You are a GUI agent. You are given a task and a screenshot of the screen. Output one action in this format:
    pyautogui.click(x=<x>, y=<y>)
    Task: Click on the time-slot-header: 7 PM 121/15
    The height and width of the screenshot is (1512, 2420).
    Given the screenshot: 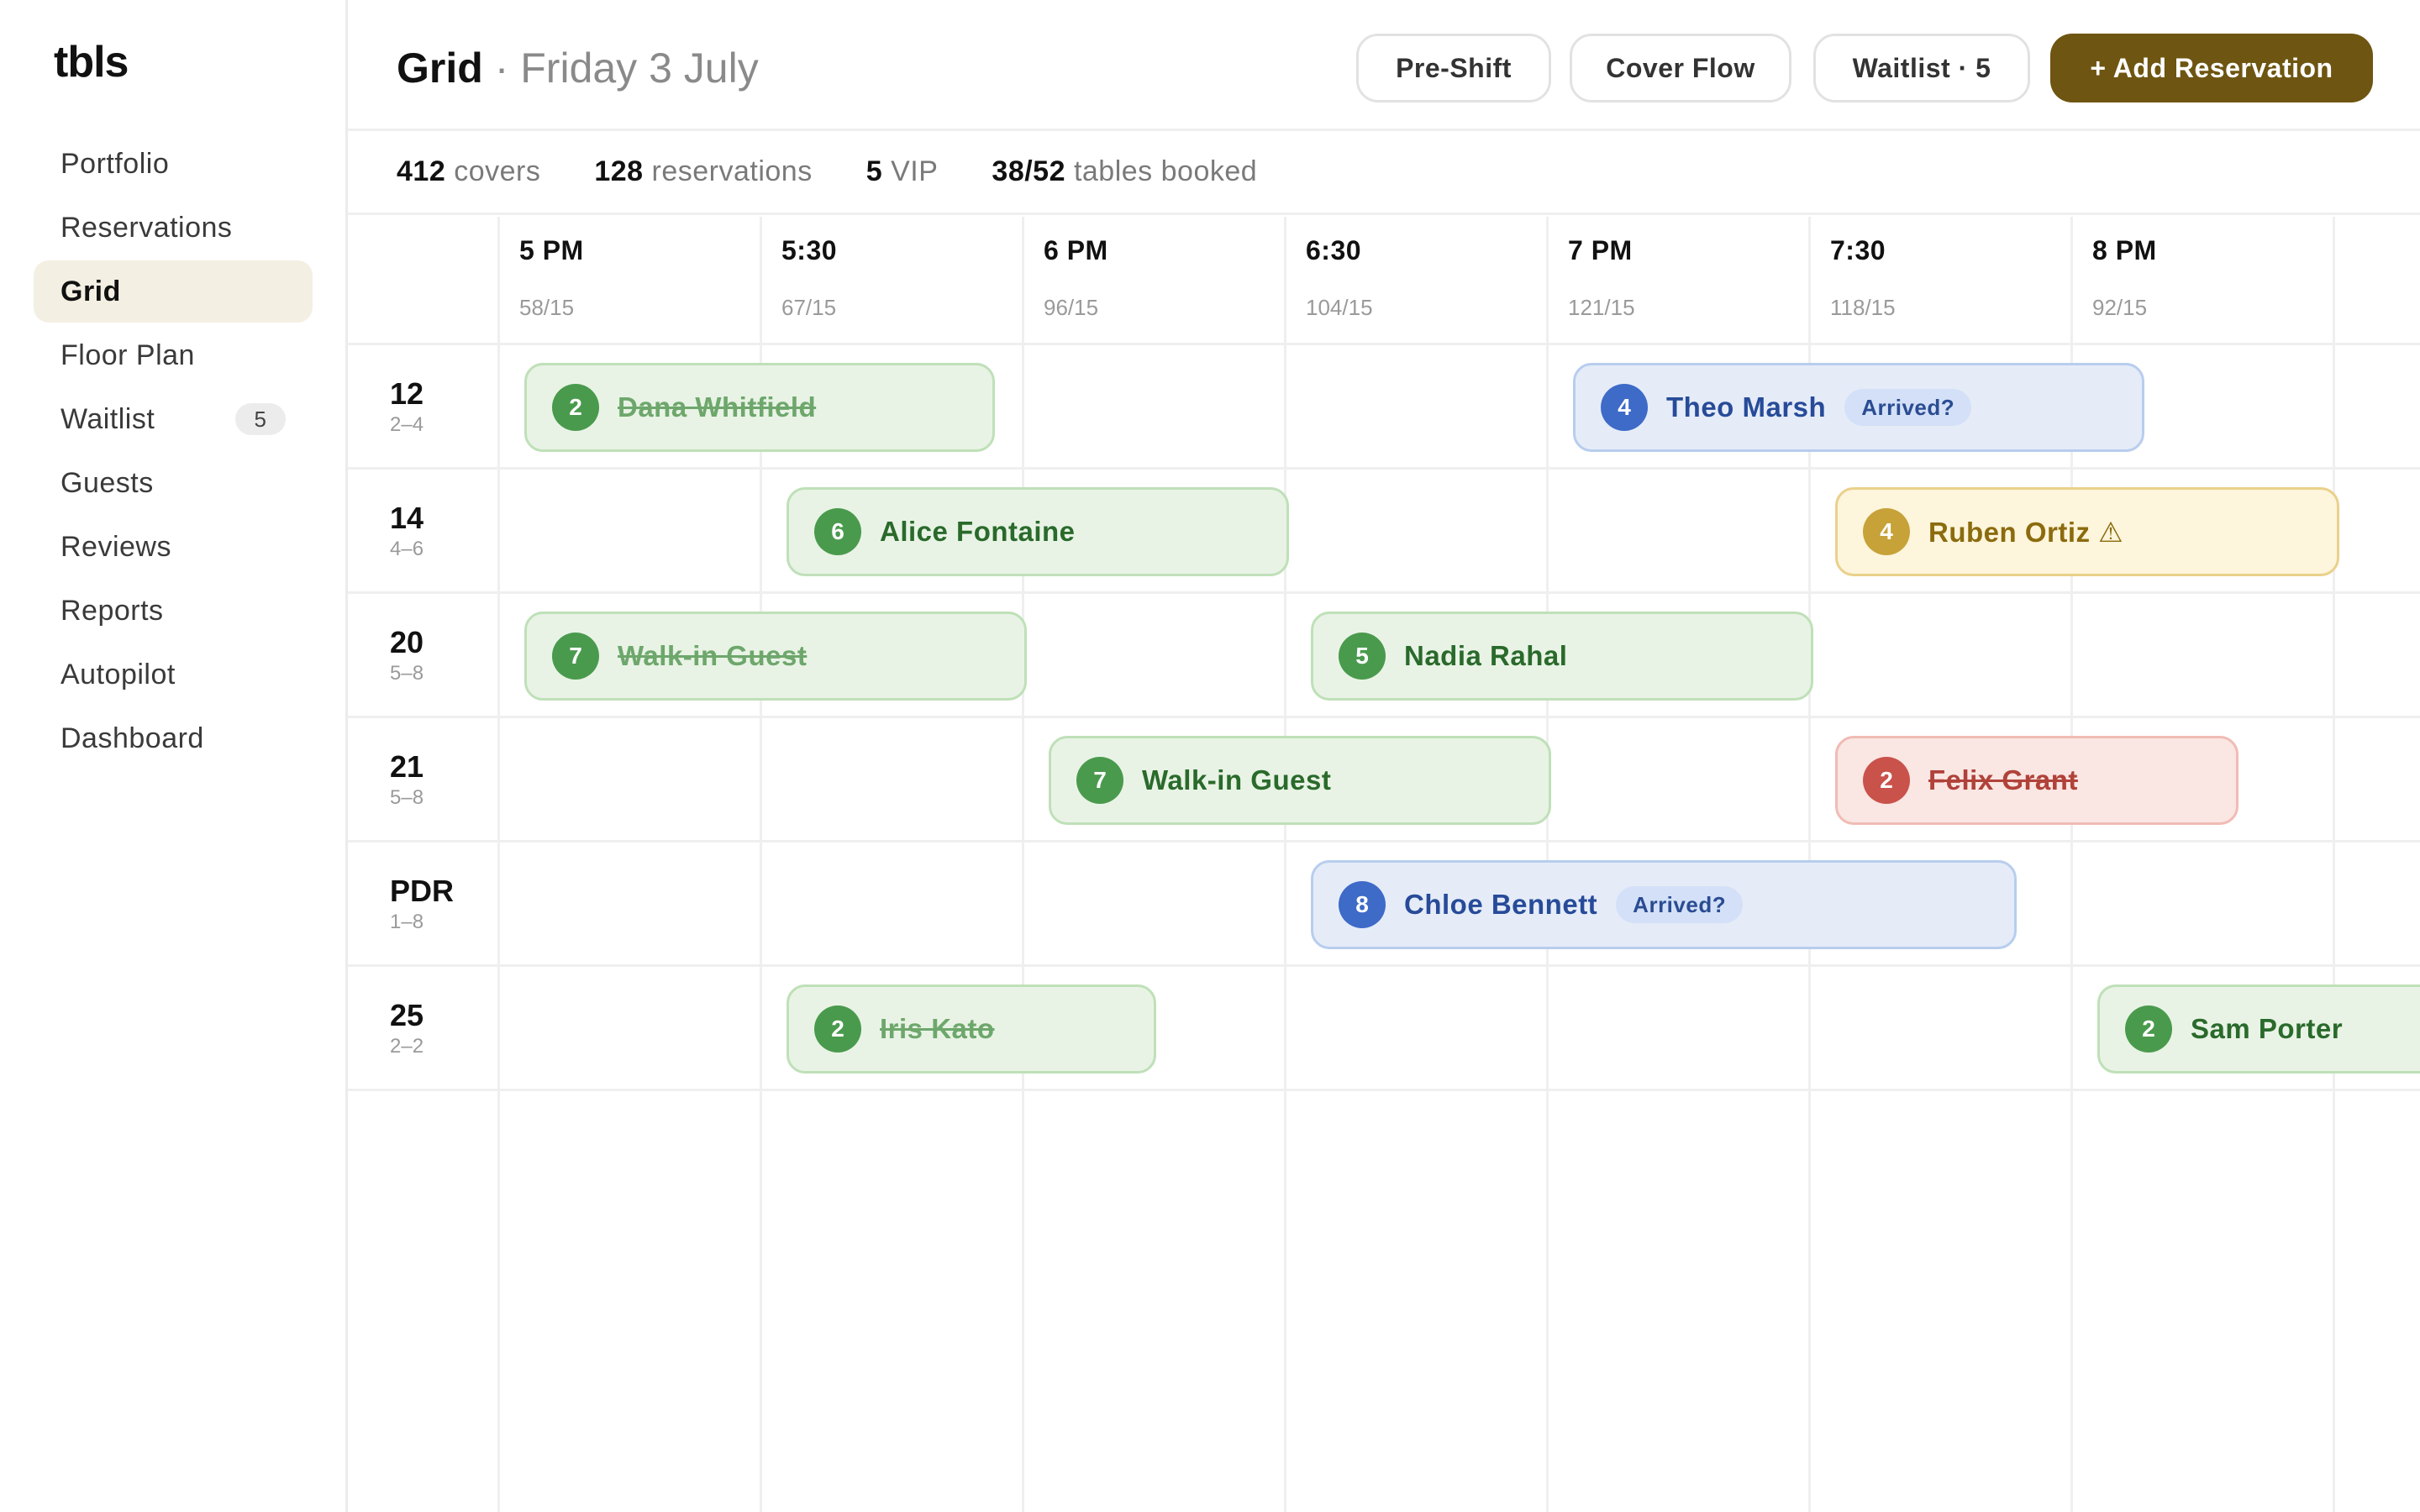 What is the action you would take?
    pyautogui.click(x=1601, y=278)
    